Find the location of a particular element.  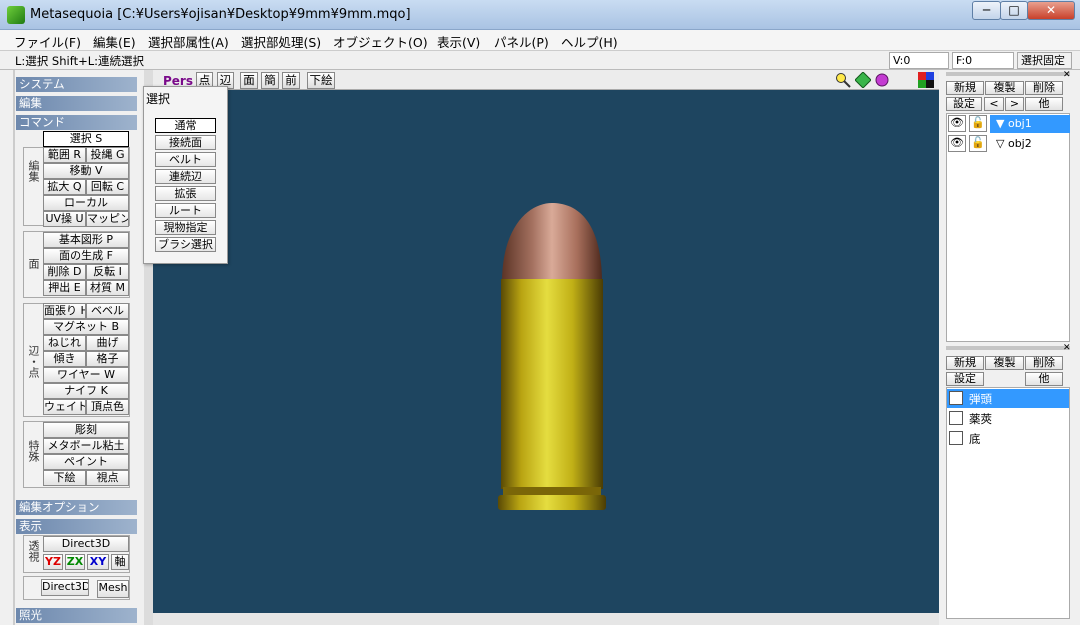

menu-8: ヘルプ(H) is located at coordinates (589, 41).